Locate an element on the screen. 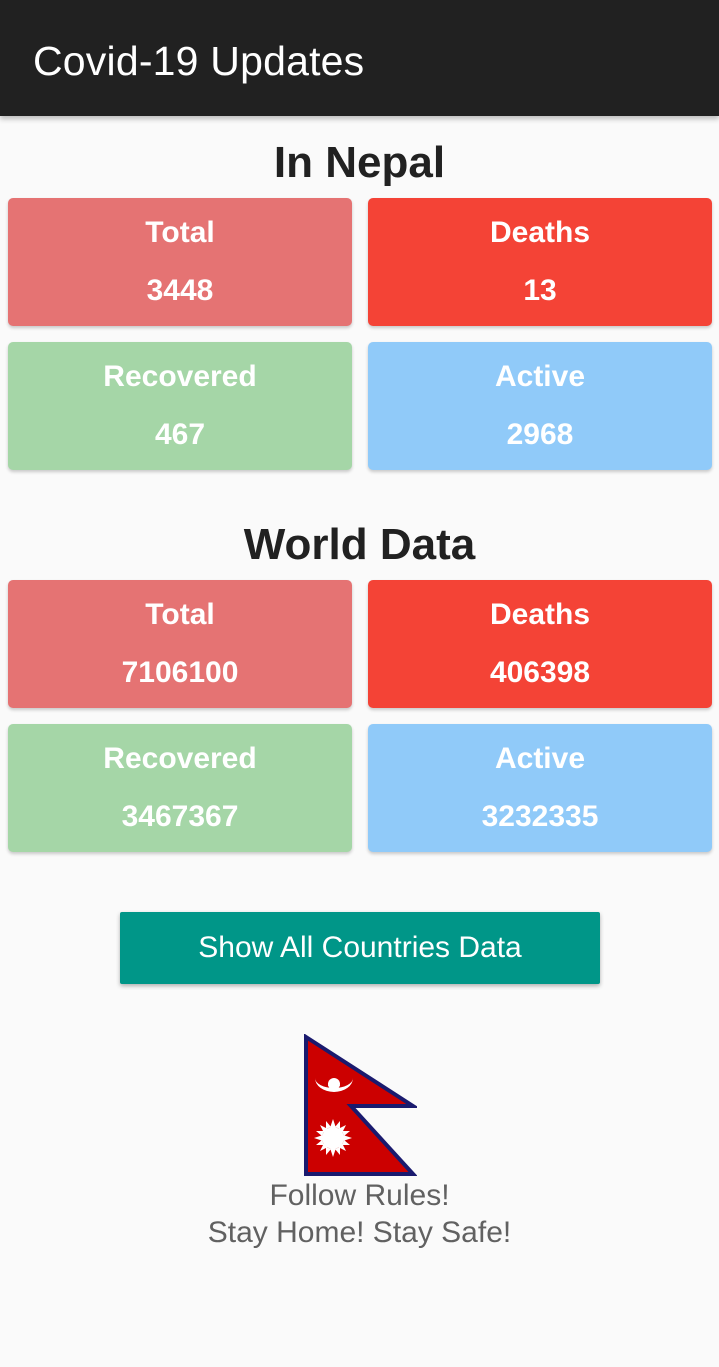 The width and height of the screenshot is (719, 1367). show-all-countries-button: Show All Countries Data is located at coordinates (360, 948).